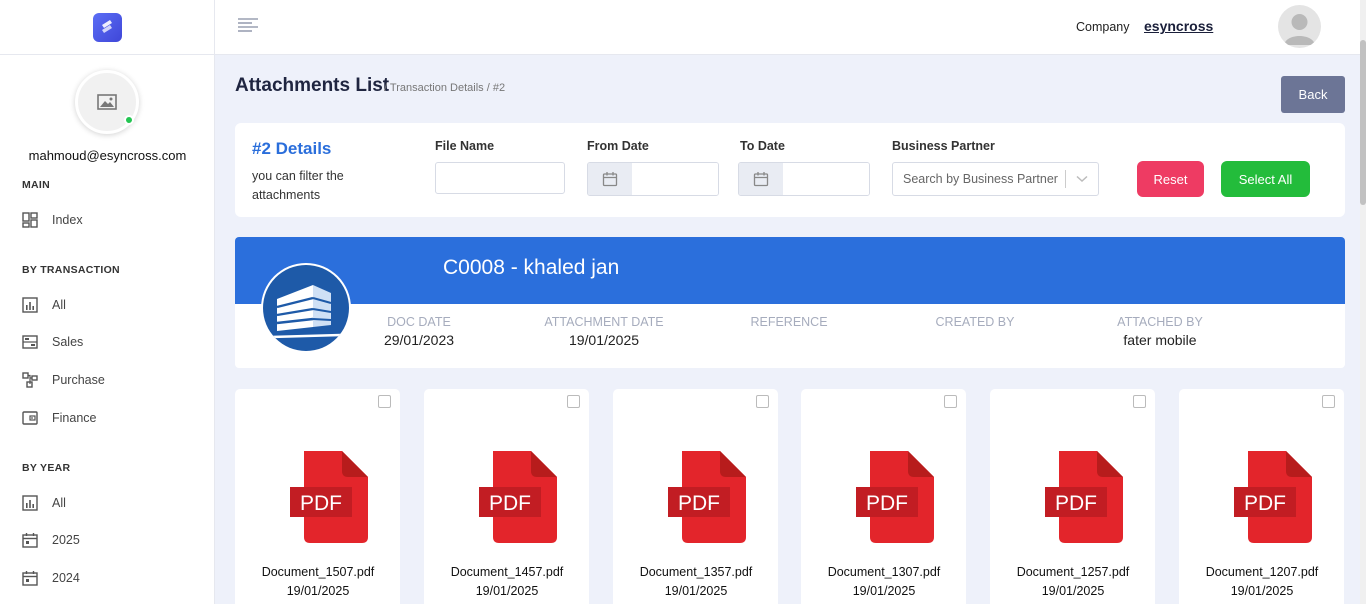 The image size is (1366, 604). Describe the element at coordinates (943, 146) in the screenshot. I see `business-partner-label: Business Partner` at that location.